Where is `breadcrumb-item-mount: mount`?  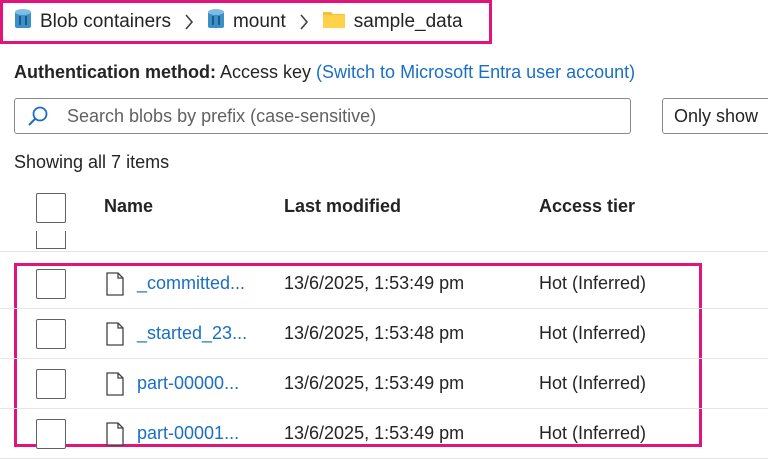 breadcrumb-item-mount: mount is located at coordinates (246, 22).